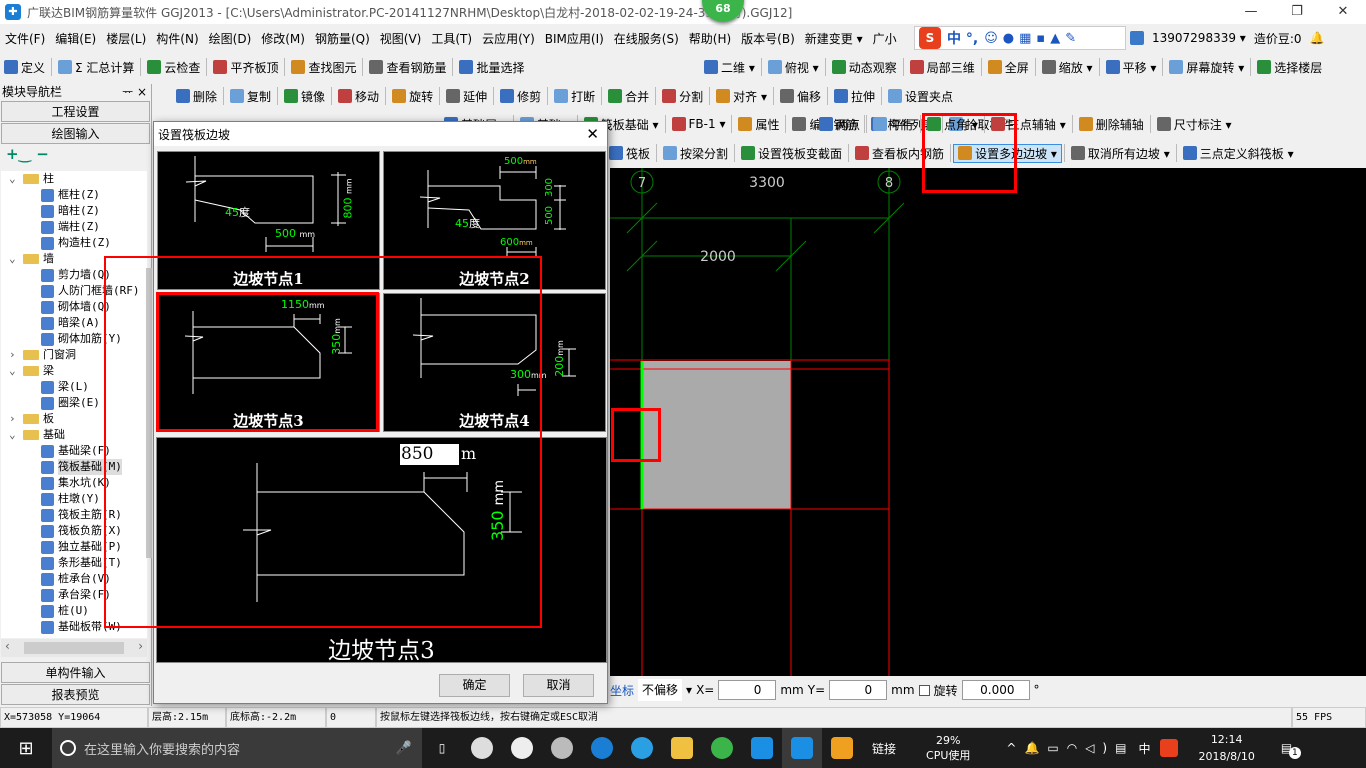  Describe the element at coordinates (642, 748) in the screenshot. I see `ie-icon` at that location.